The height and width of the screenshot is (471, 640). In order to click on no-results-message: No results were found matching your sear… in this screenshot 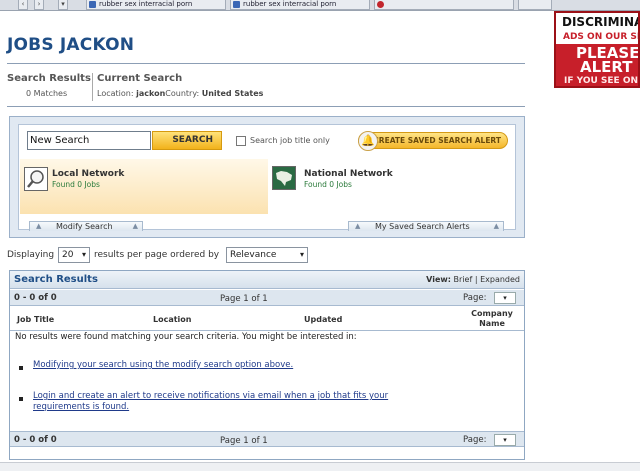, I will do `click(186, 337)`.